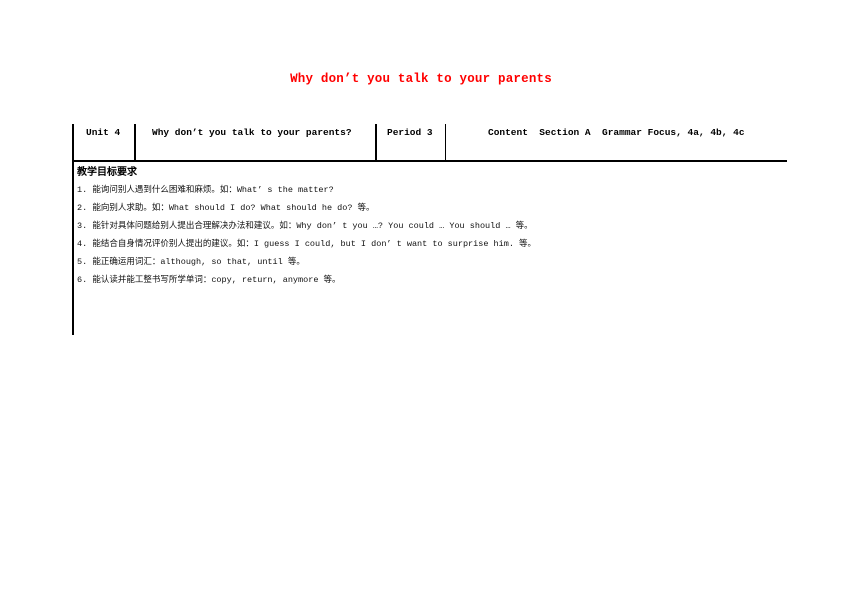 The width and height of the screenshot is (842, 595). Describe the element at coordinates (85, 208) in the screenshot. I see `objective-number: 2.` at that location.